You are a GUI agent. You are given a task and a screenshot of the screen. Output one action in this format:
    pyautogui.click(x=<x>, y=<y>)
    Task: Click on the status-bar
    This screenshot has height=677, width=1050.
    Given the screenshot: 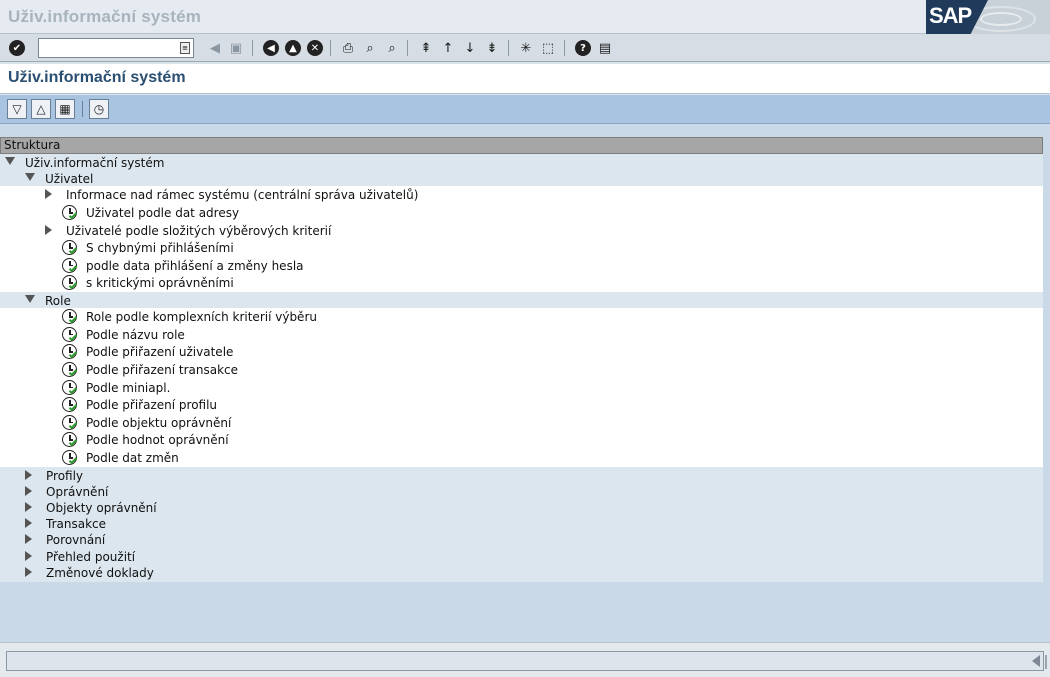 What is the action you would take?
    pyautogui.click(x=525, y=659)
    